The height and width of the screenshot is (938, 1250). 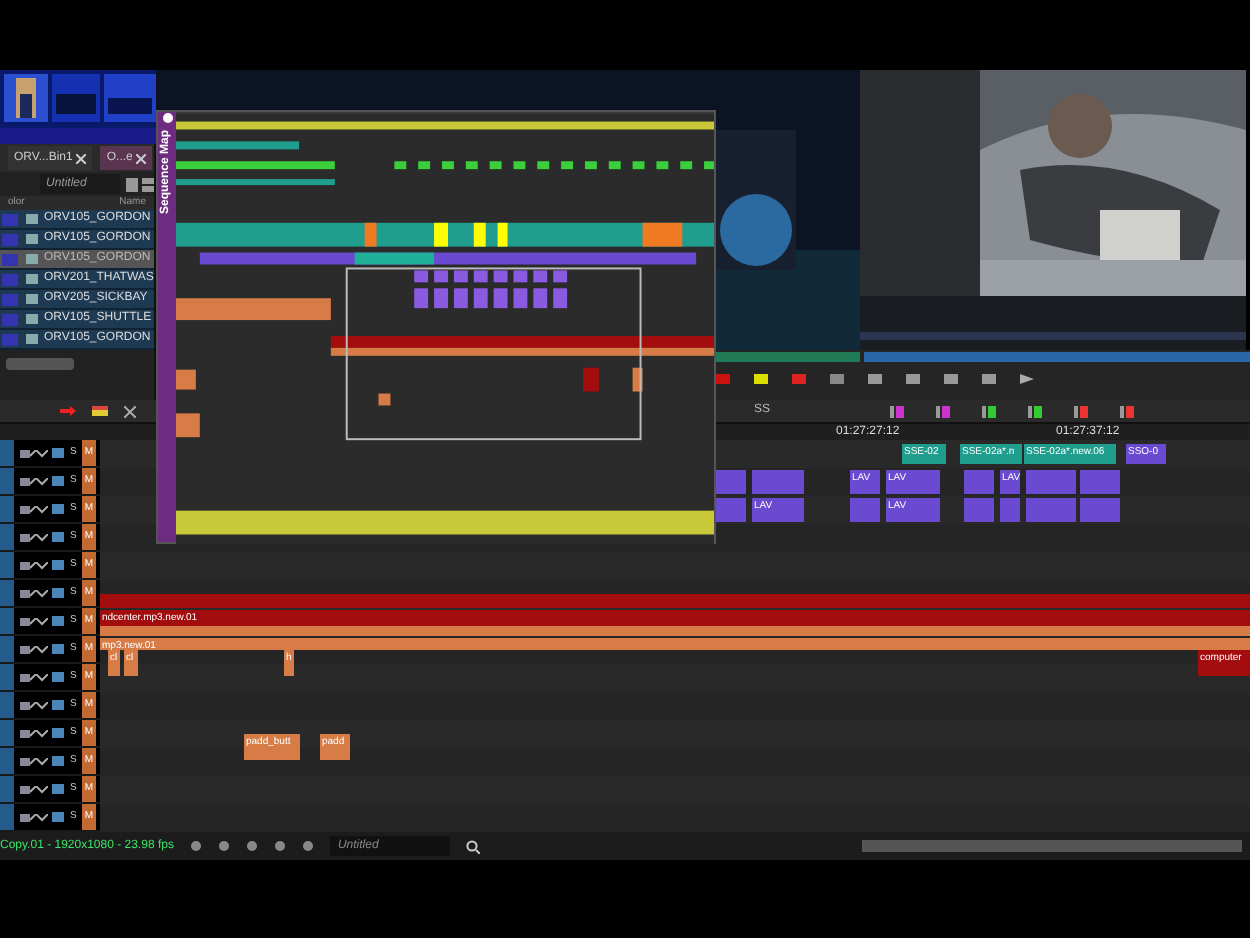 I want to click on play-icon, so click(x=1027, y=378).